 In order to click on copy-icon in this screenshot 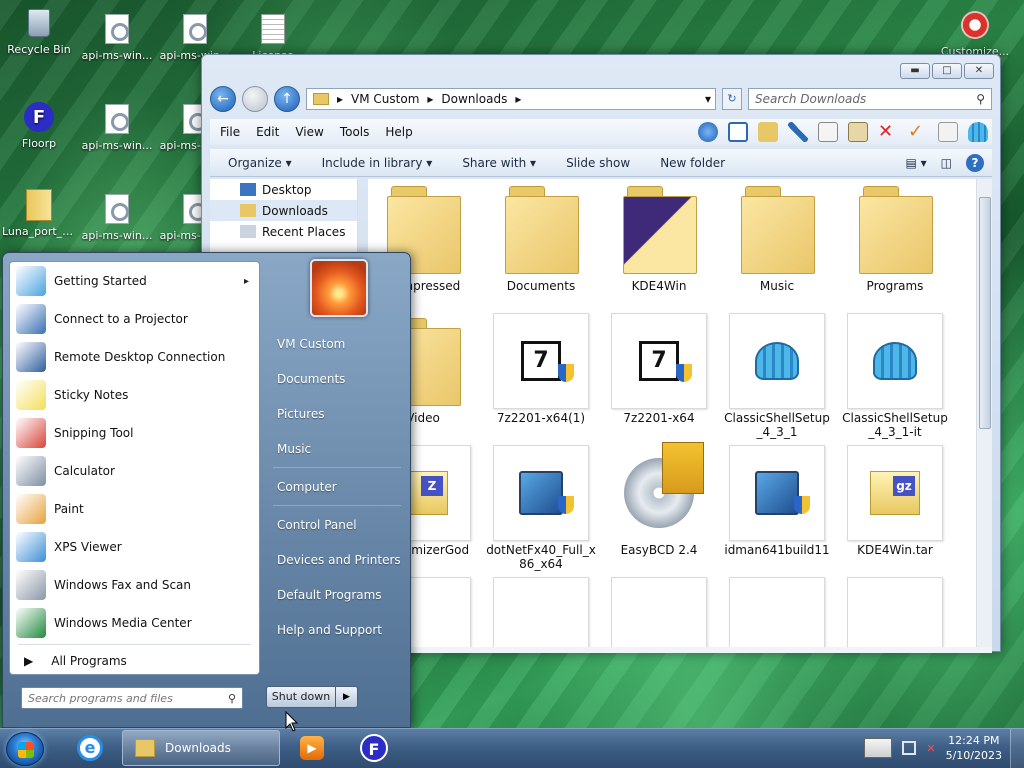, I will do `click(828, 132)`.